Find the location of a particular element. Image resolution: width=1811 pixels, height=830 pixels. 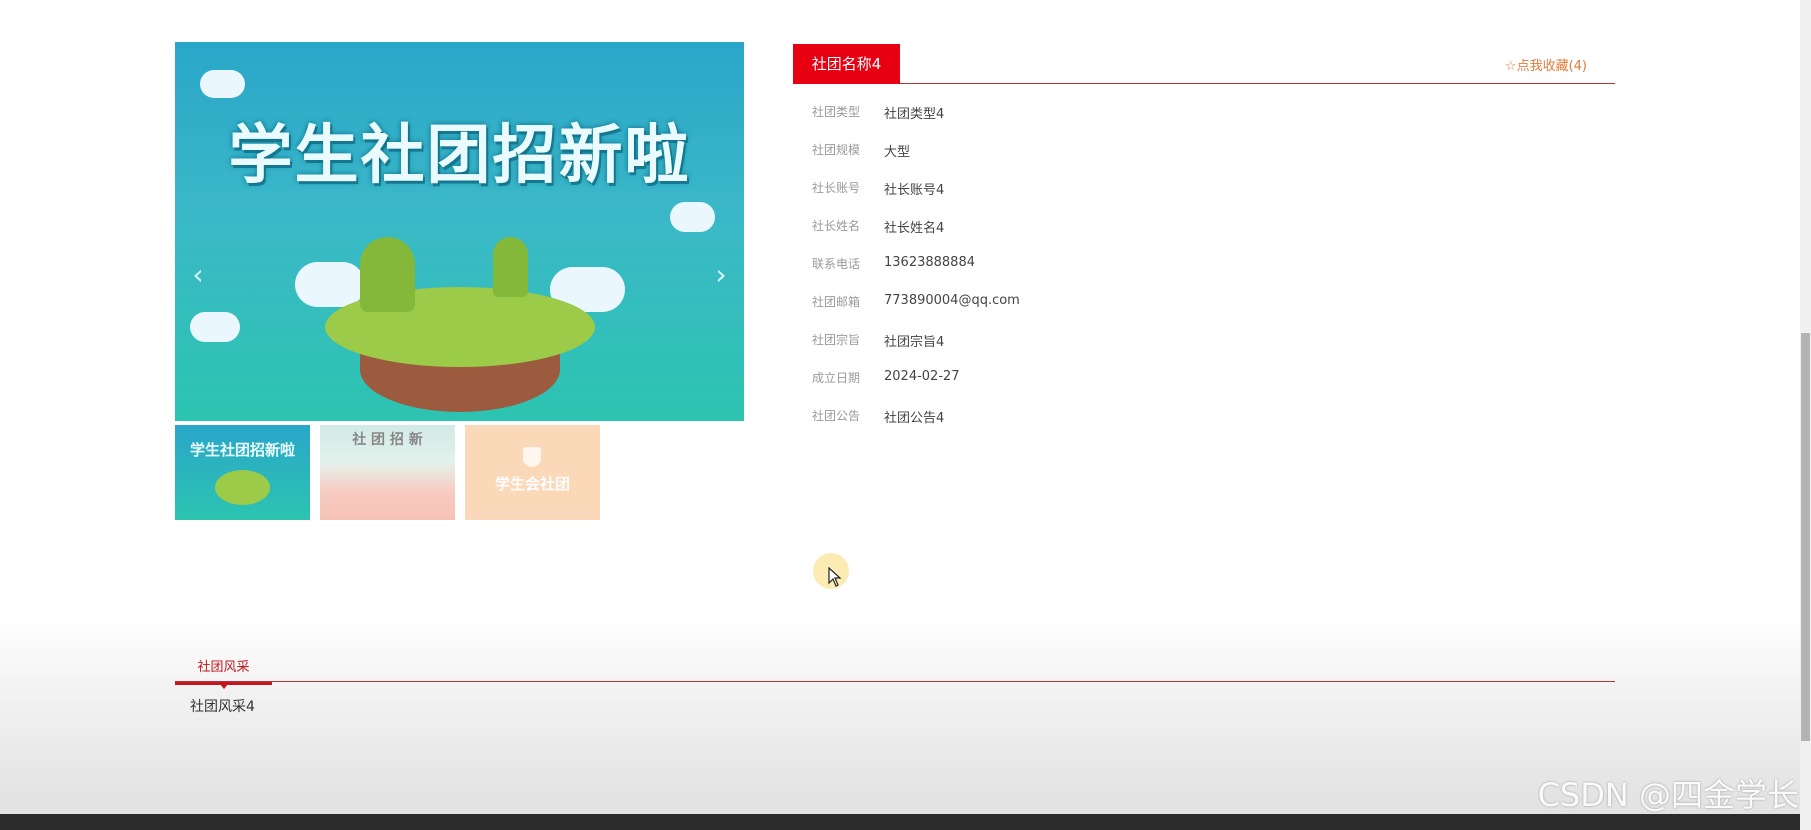

scrollbar-thumb is located at coordinates (1805, 537).